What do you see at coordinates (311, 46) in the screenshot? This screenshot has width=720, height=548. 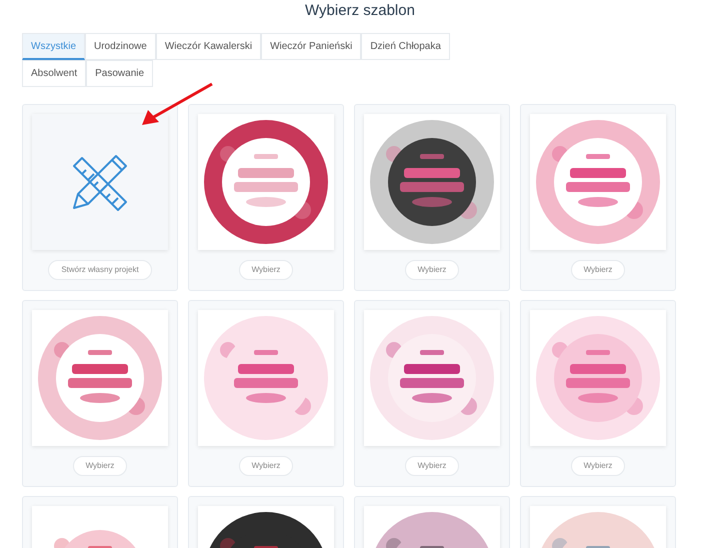 I see `tab: Wieczór Panieński` at bounding box center [311, 46].